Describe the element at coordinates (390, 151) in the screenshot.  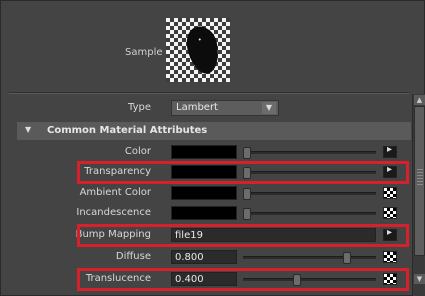
I see `color-connection-icon` at that location.